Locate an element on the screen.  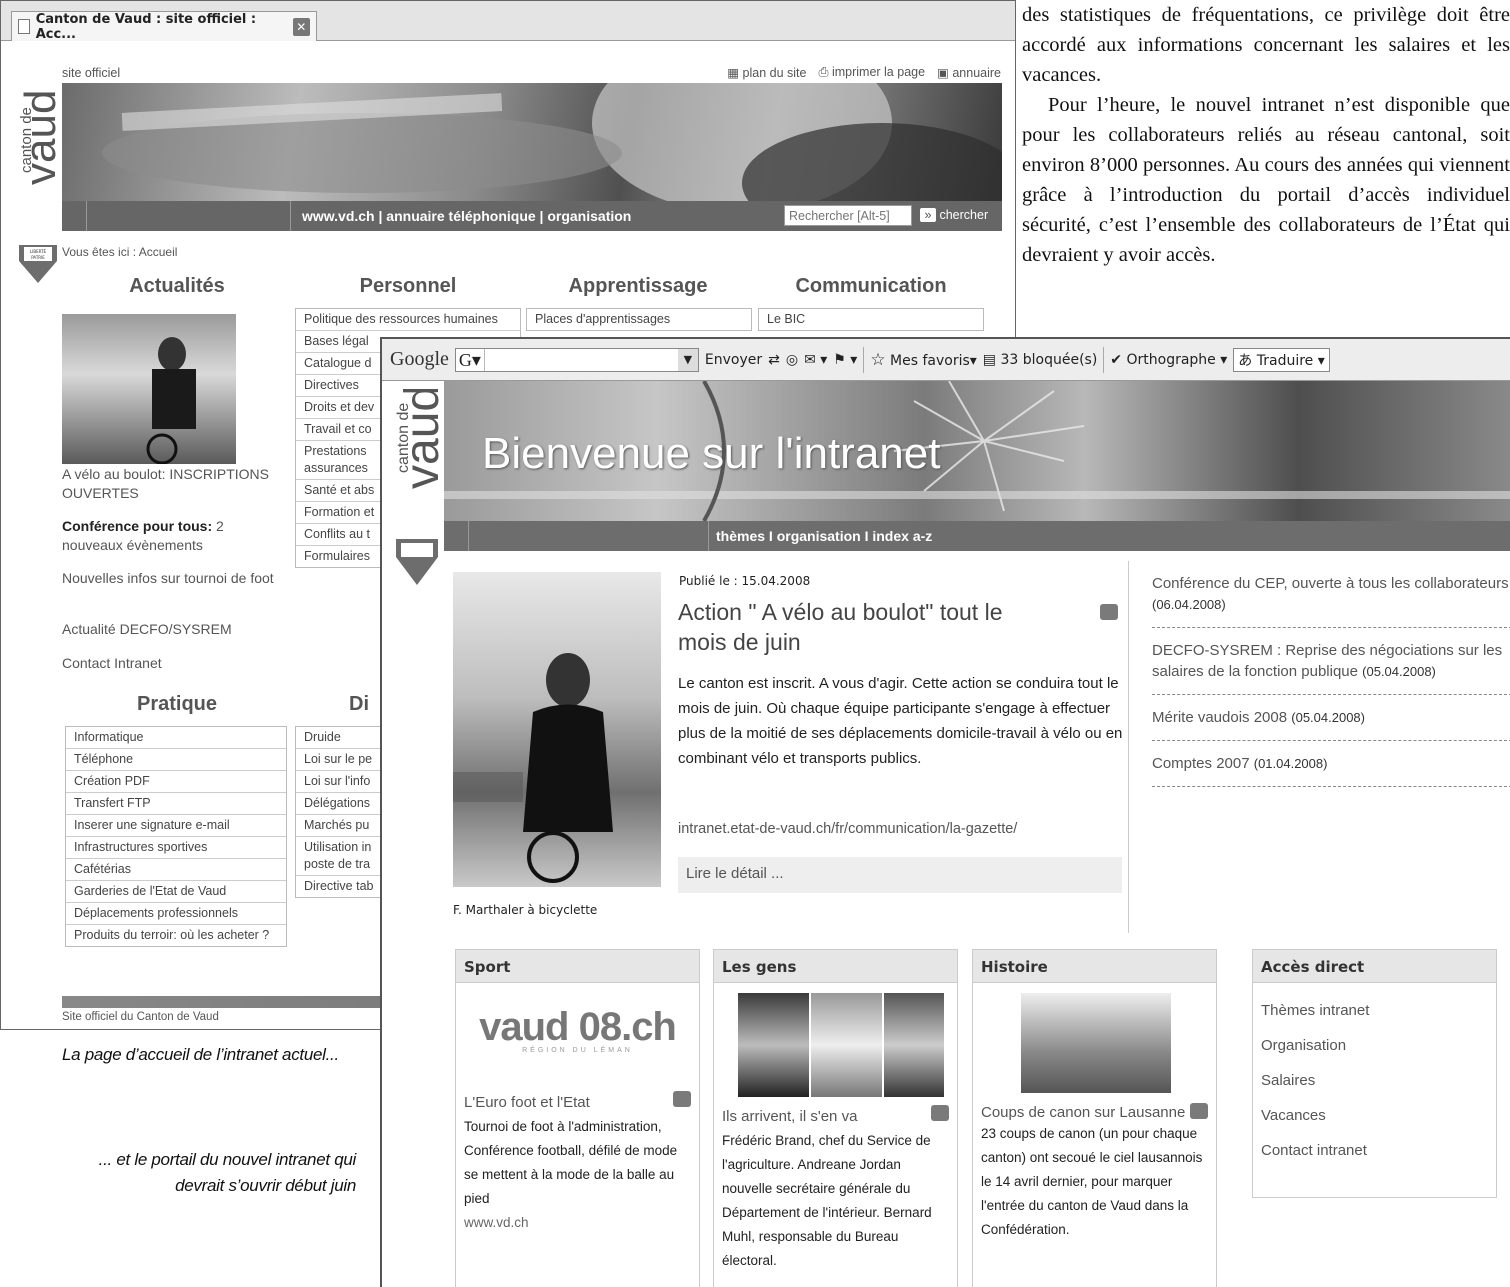
gens-title: Ils arrivent, il s'en va is located at coordinates (835, 1117).